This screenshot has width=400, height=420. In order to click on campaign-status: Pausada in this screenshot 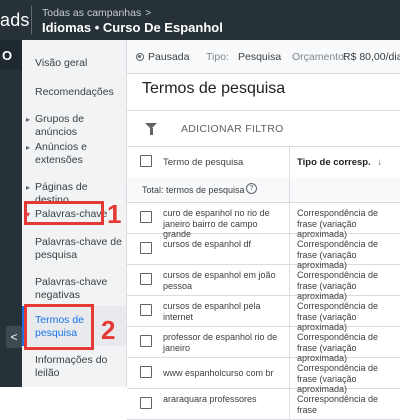, I will do `click(168, 57)`.